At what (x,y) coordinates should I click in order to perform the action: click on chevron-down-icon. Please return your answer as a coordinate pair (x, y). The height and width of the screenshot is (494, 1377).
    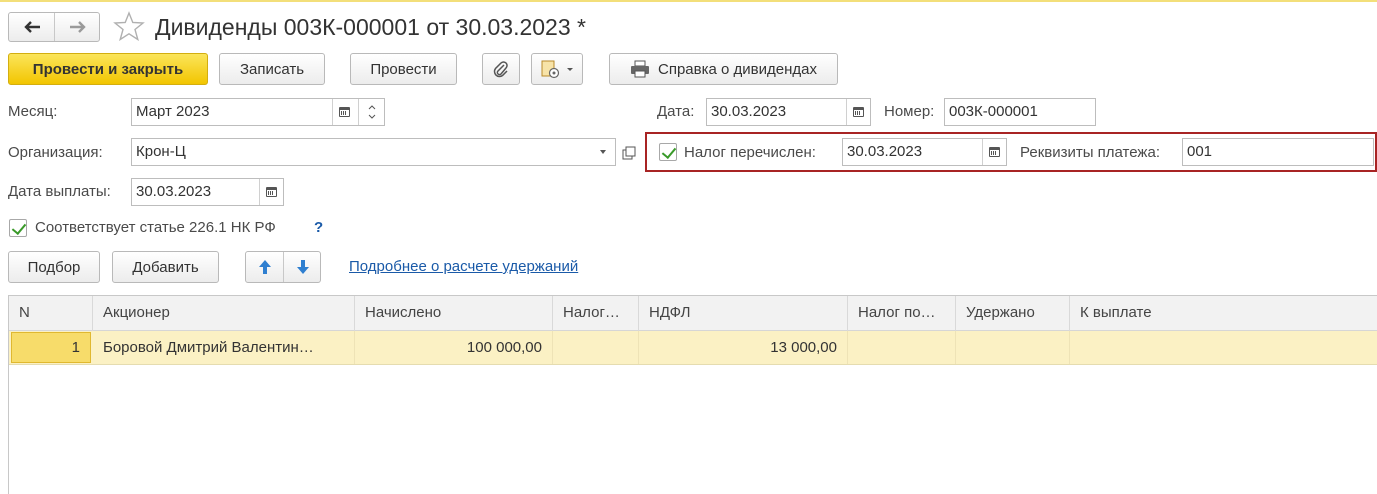
    Looking at the image, I should click on (371, 116).